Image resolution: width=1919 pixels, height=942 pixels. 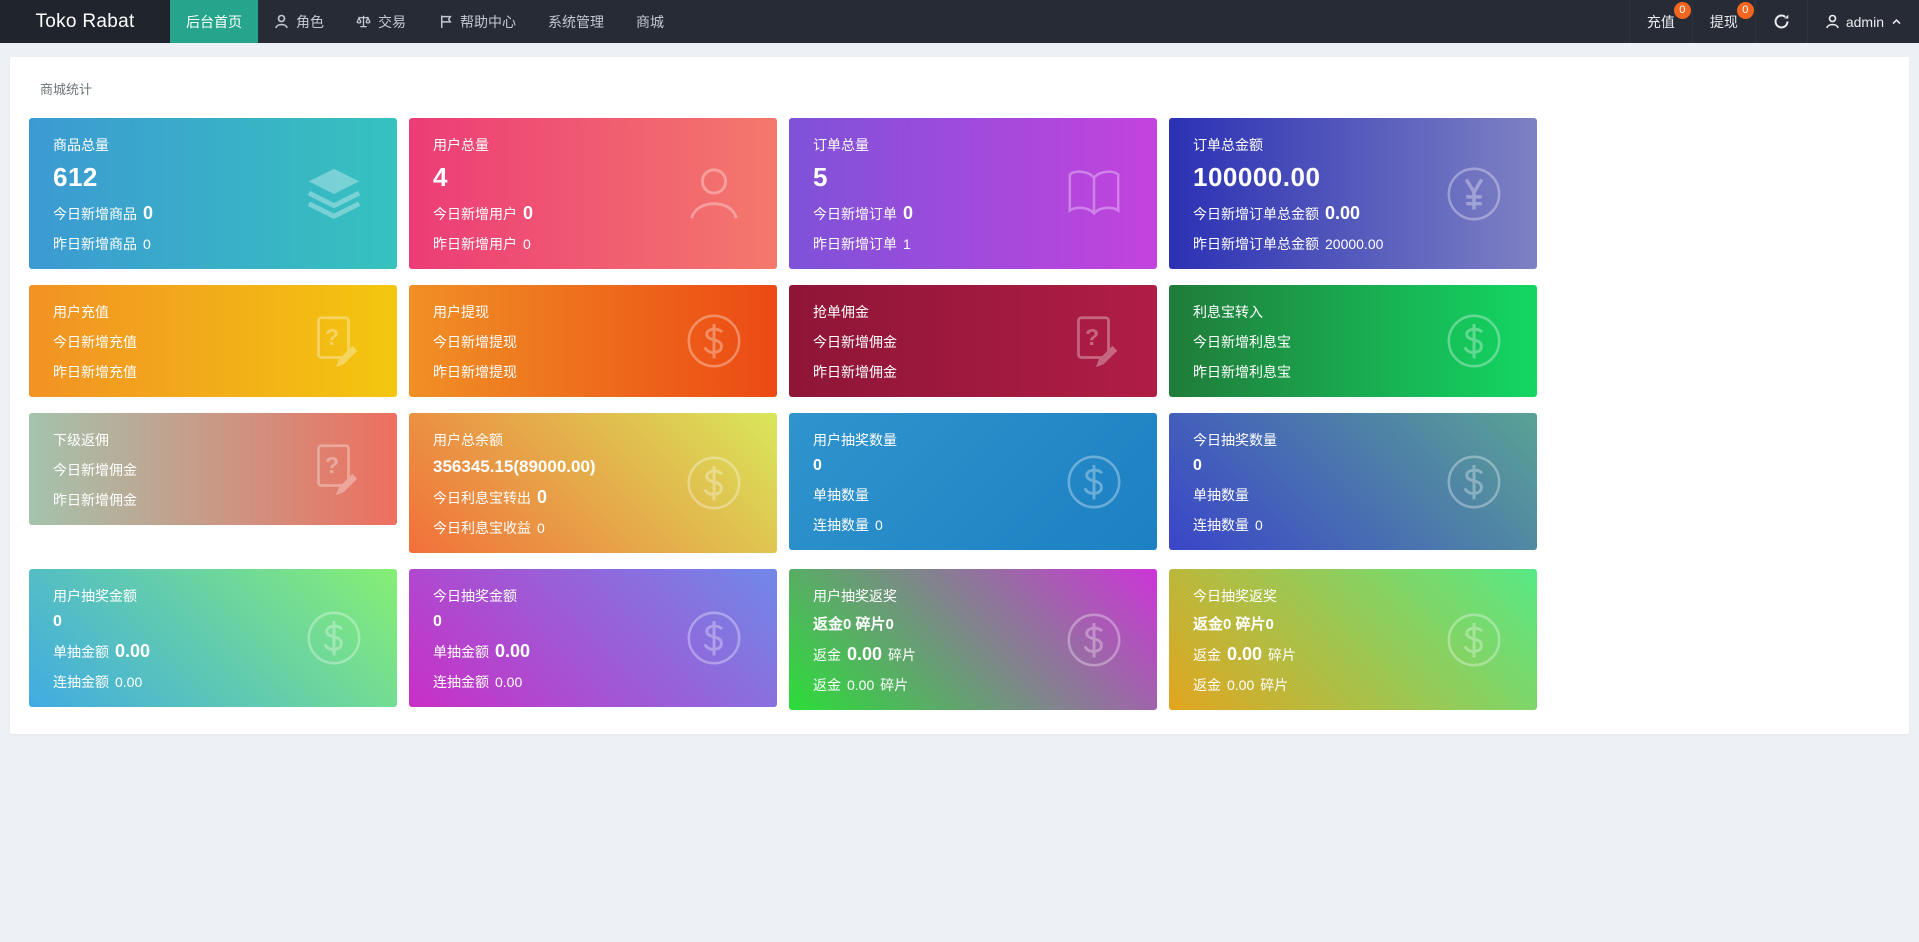 I want to click on withdraw-link: 提现 0, so click(x=1723, y=21).